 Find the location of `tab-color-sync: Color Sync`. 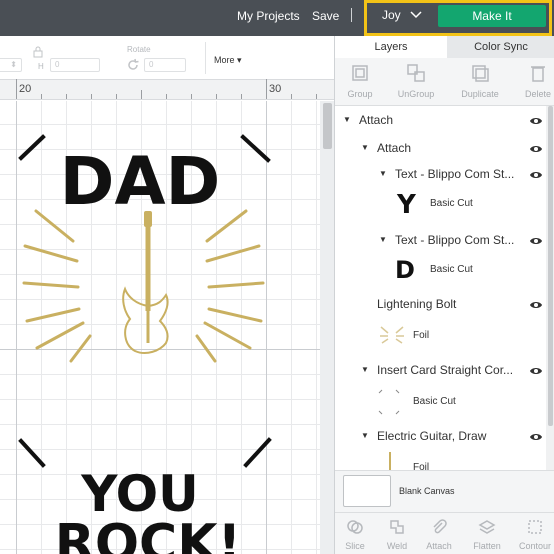

tab-color-sync: Color Sync is located at coordinates (500, 47).